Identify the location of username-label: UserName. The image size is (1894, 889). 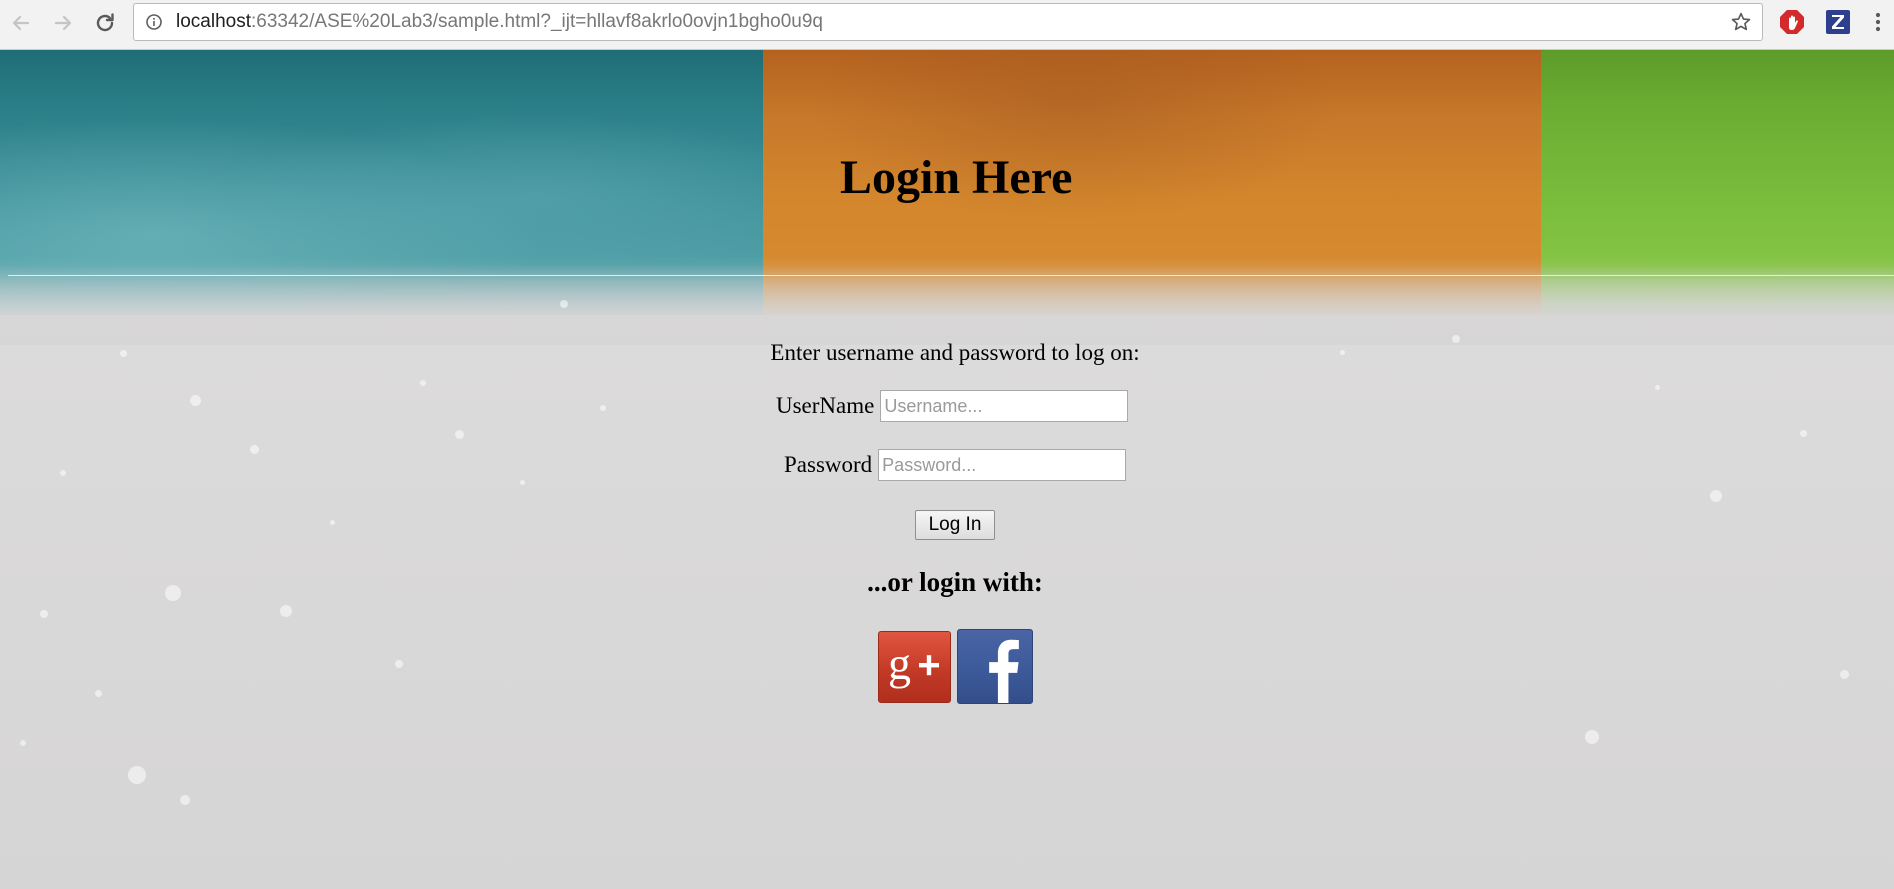
(825, 405).